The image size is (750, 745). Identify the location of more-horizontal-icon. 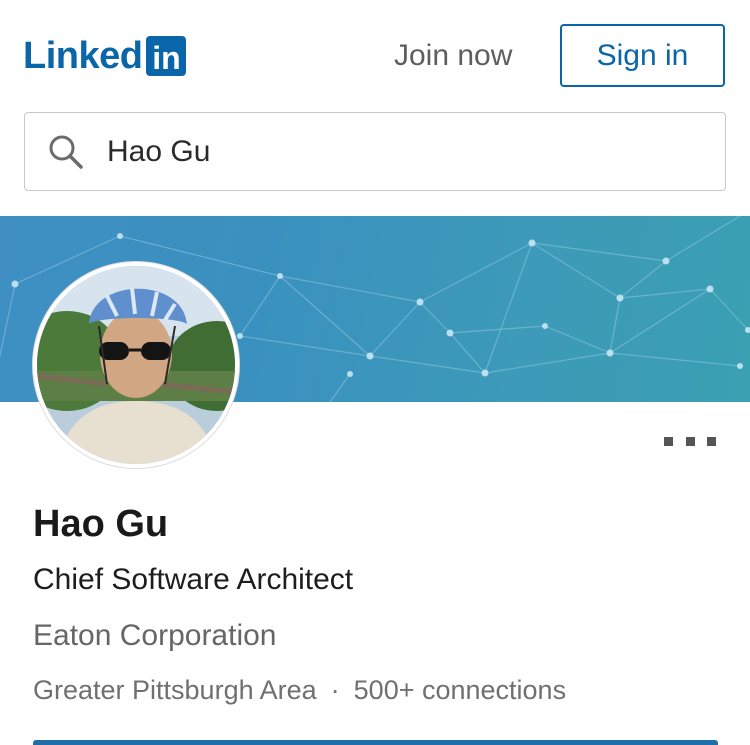
(668, 441).